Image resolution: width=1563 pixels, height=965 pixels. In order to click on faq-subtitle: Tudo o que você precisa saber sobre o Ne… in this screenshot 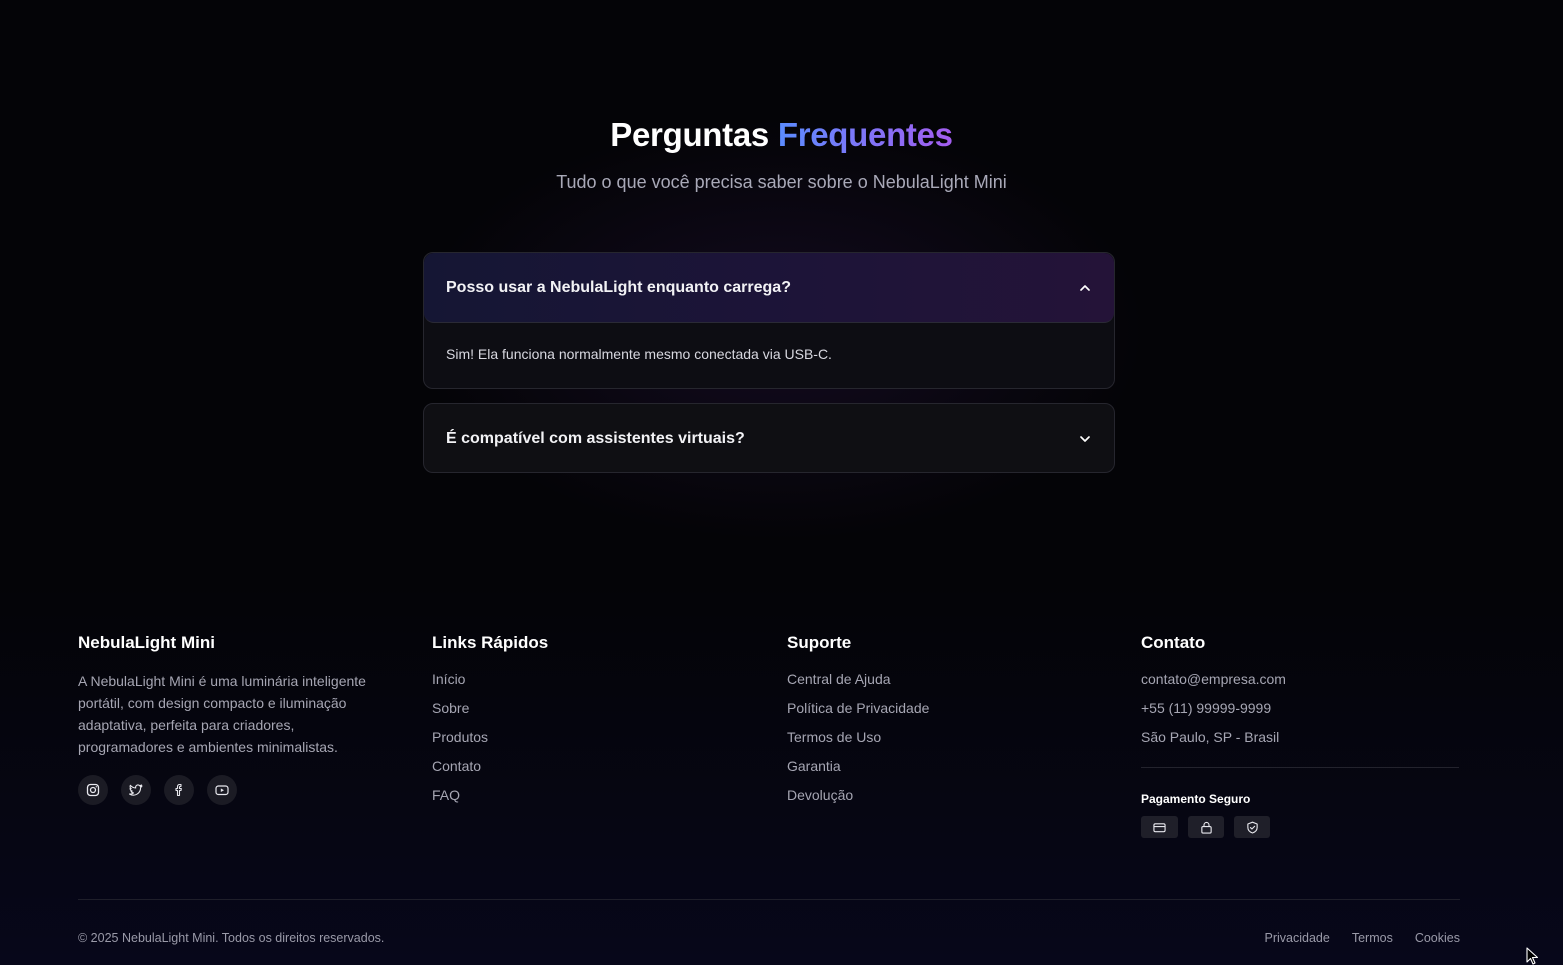, I will do `click(781, 182)`.